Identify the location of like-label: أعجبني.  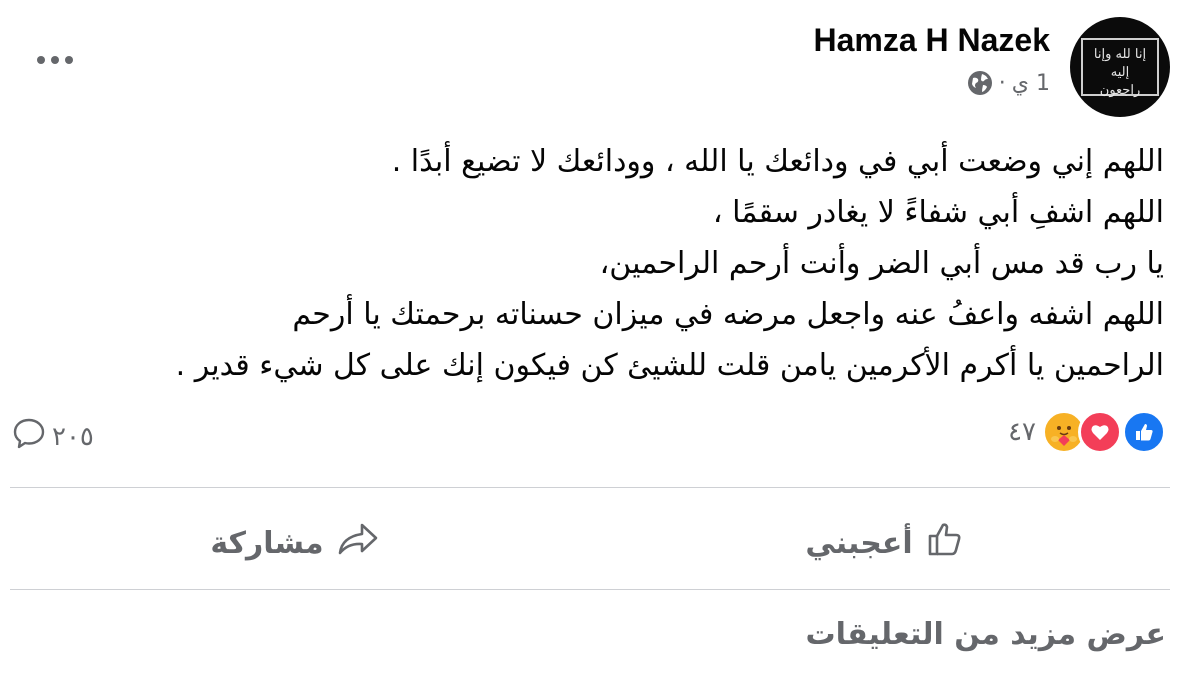
(859, 543).